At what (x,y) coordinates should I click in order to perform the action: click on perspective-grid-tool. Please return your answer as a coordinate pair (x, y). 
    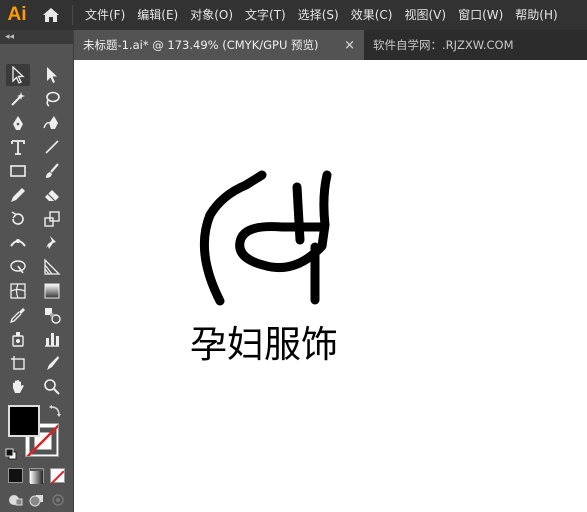
    Looking at the image, I should click on (52, 267).